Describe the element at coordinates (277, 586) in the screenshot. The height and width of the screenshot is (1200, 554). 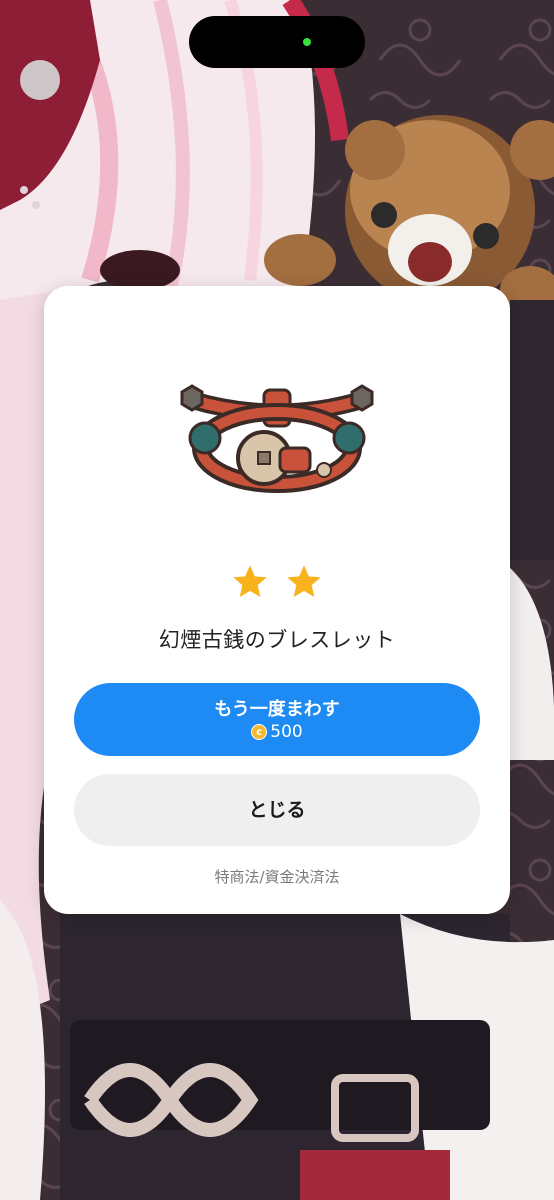
I see `rarity-stars` at that location.